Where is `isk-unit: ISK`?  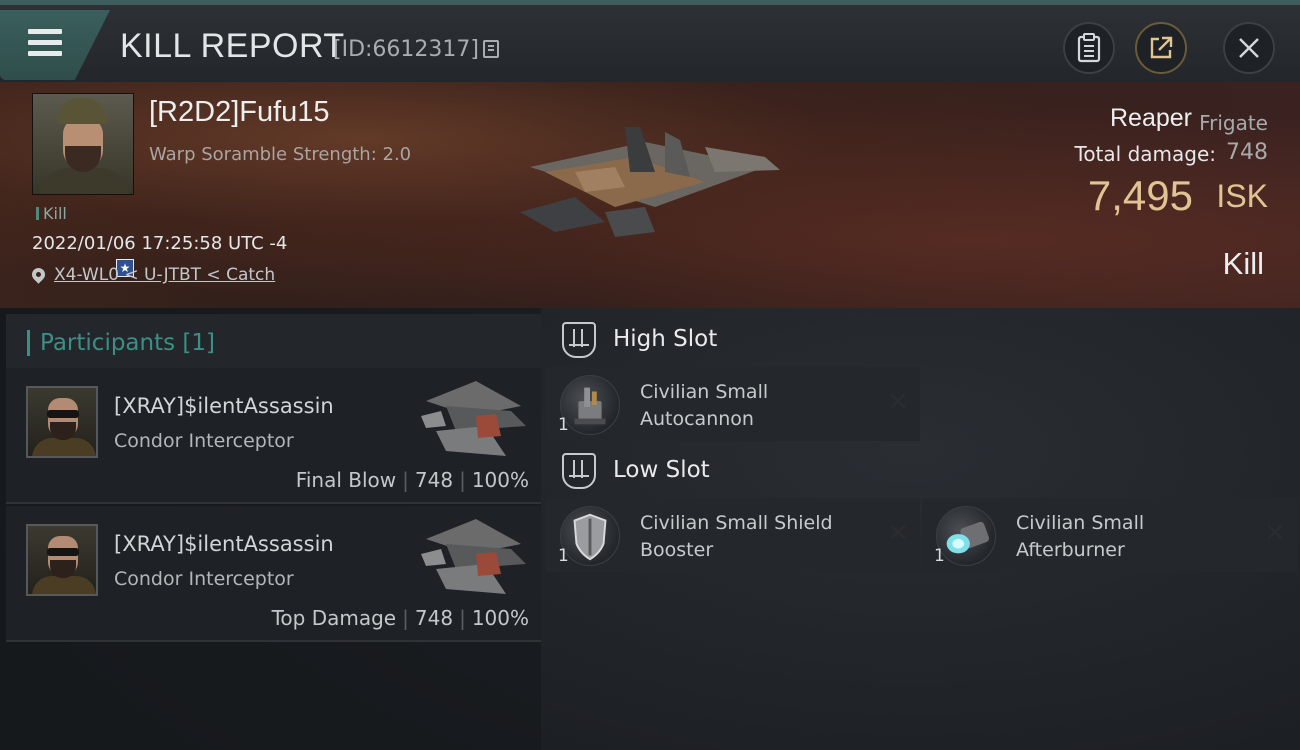
isk-unit: ISK is located at coordinates (1242, 196).